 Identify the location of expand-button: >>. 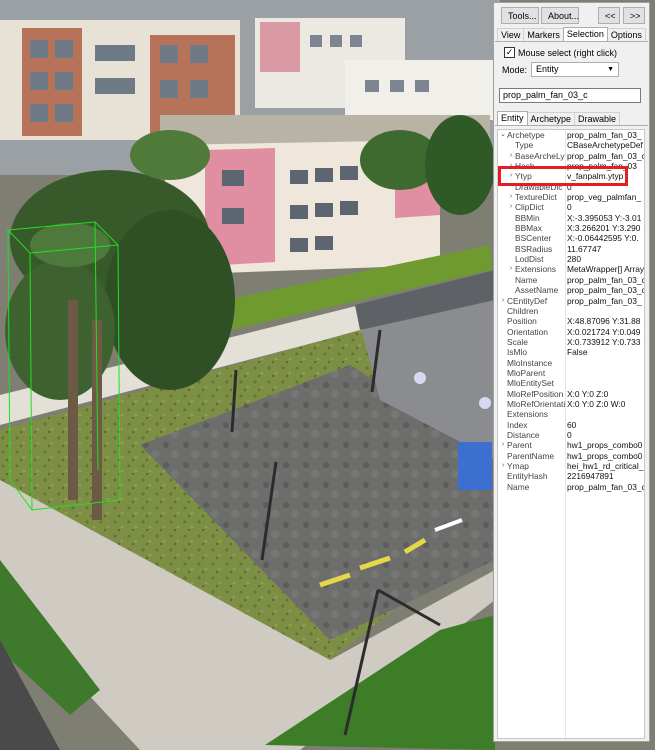
(634, 15).